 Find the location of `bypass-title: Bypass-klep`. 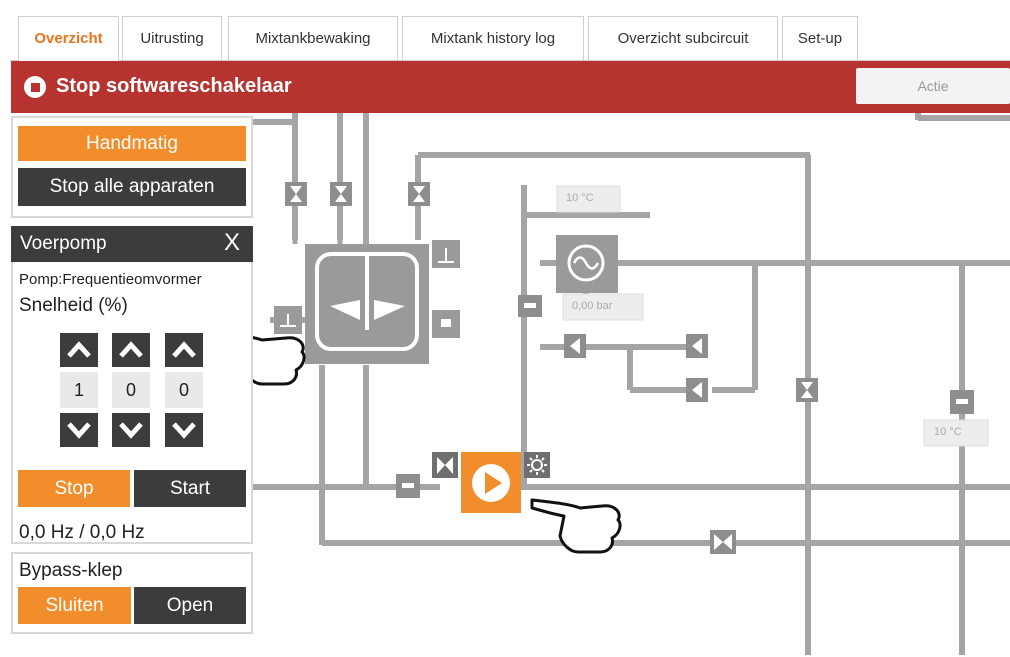

bypass-title: Bypass-klep is located at coordinates (71, 570).